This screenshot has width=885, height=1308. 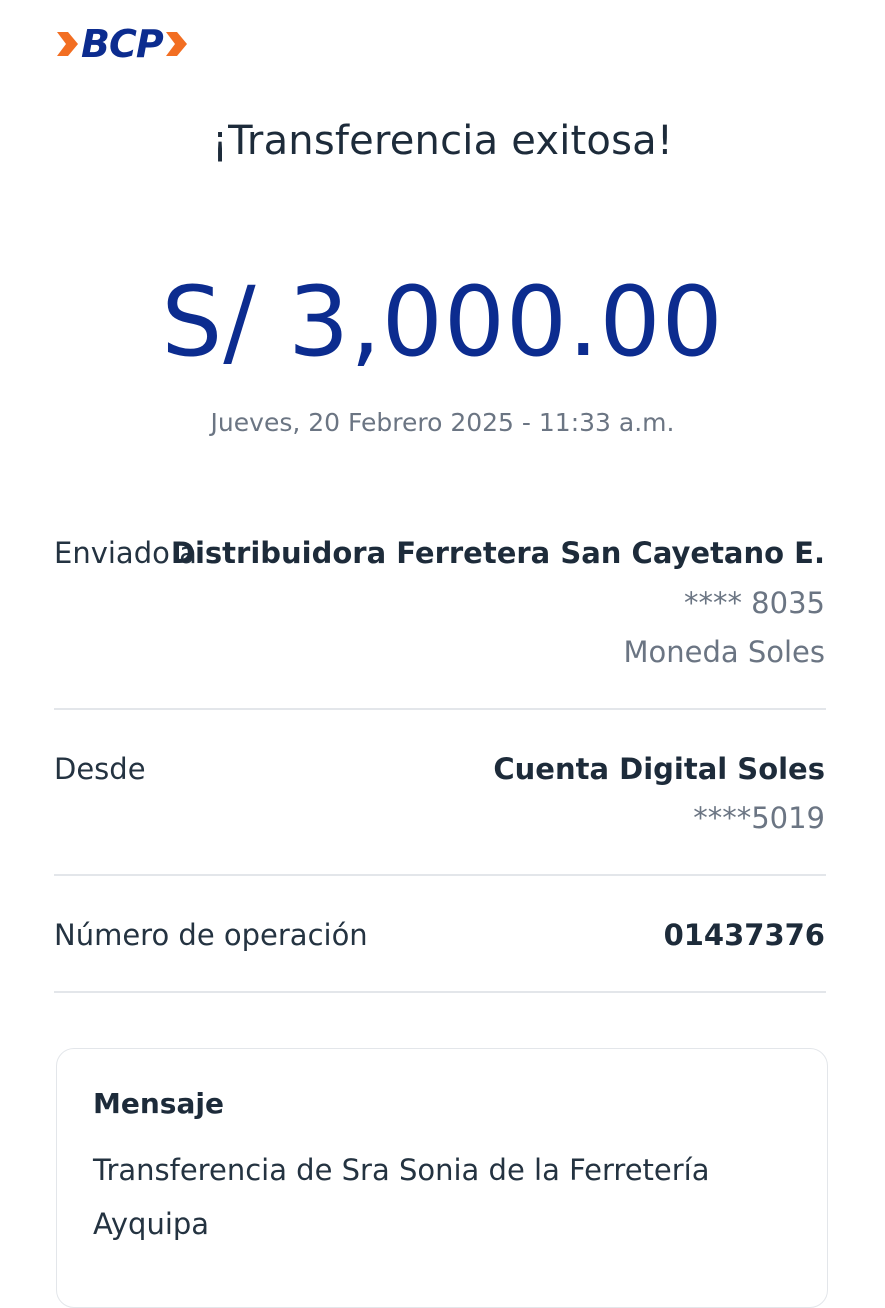 What do you see at coordinates (100, 769) in the screenshot?
I see `source-label: Desde` at bounding box center [100, 769].